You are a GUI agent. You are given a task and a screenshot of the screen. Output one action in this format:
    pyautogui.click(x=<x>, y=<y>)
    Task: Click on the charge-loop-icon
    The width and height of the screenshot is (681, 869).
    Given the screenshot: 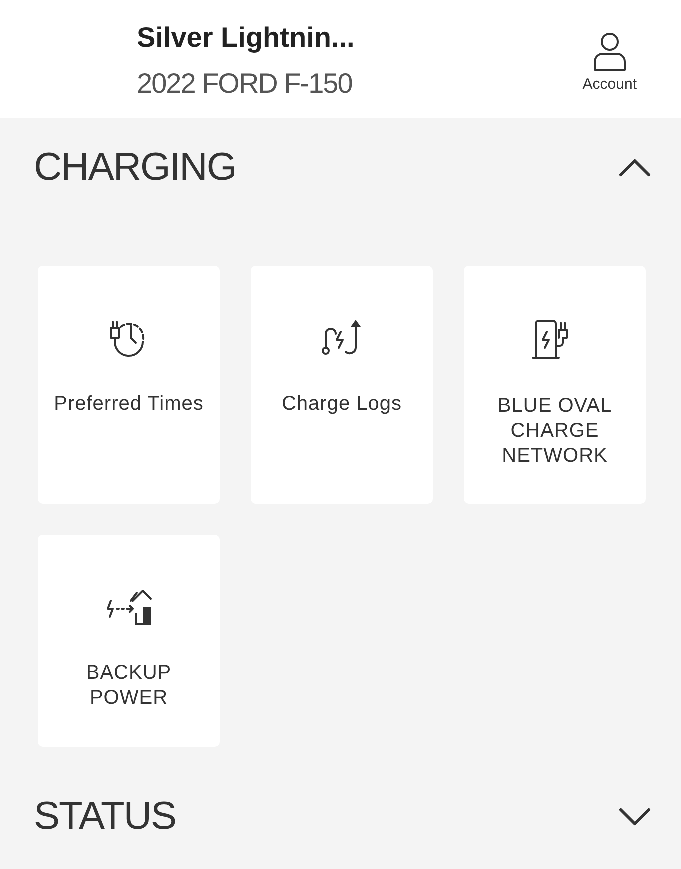 What is the action you would take?
    pyautogui.click(x=342, y=338)
    